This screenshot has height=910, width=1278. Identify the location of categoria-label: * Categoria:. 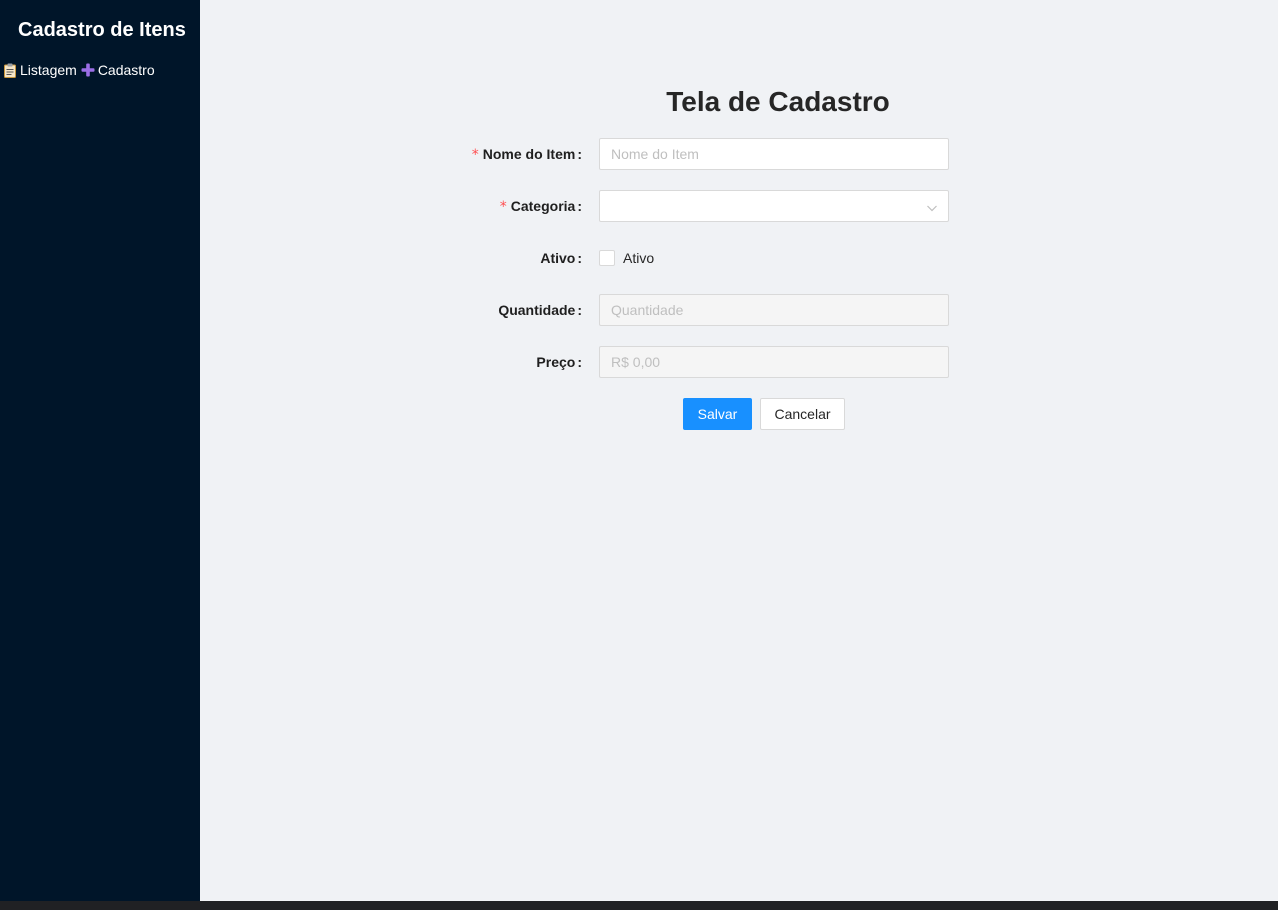
(541, 206).